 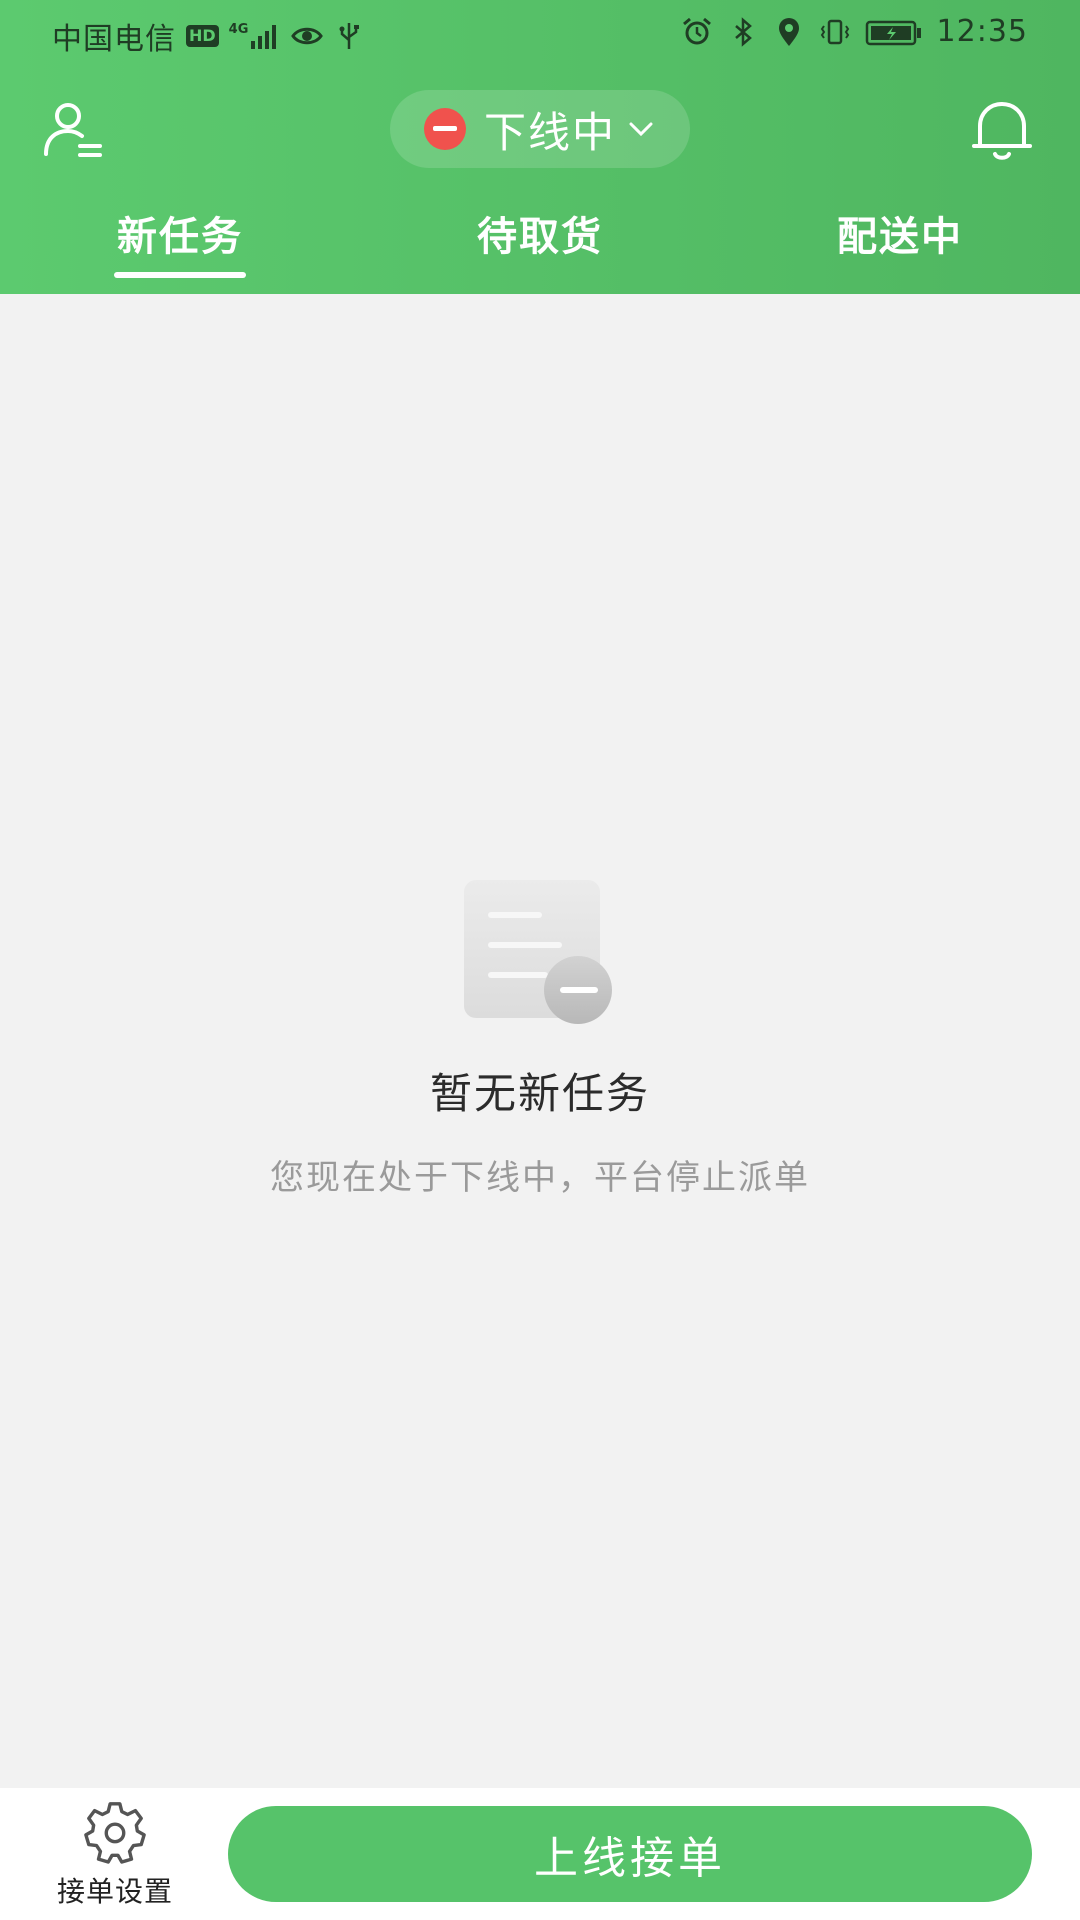 I want to click on notifications-button, so click(x=1002, y=130).